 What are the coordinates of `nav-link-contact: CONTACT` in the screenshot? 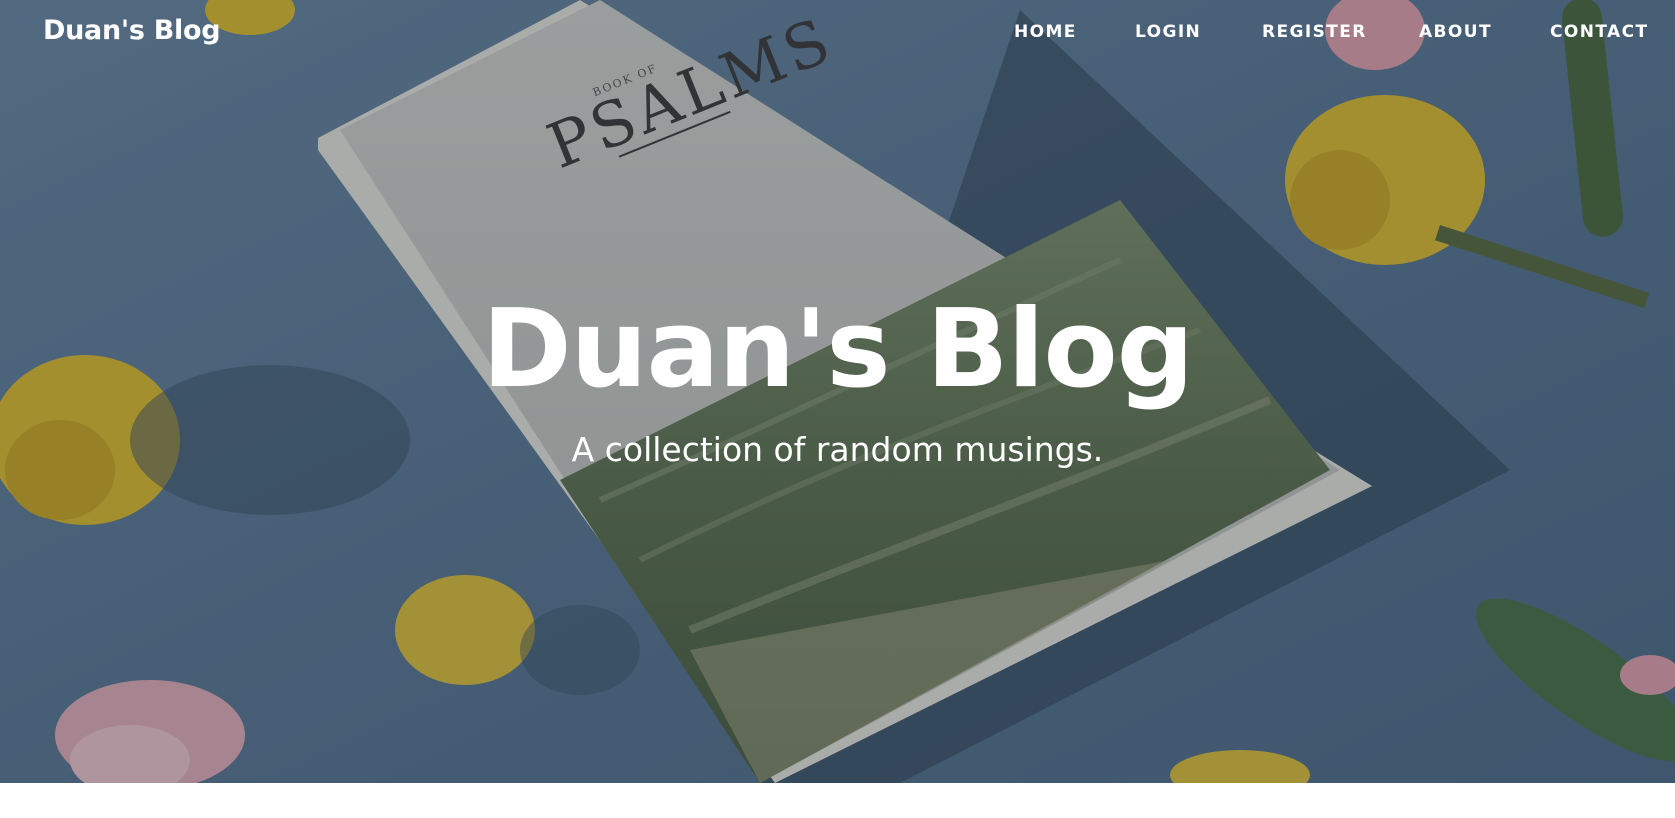 It's located at (1599, 32).